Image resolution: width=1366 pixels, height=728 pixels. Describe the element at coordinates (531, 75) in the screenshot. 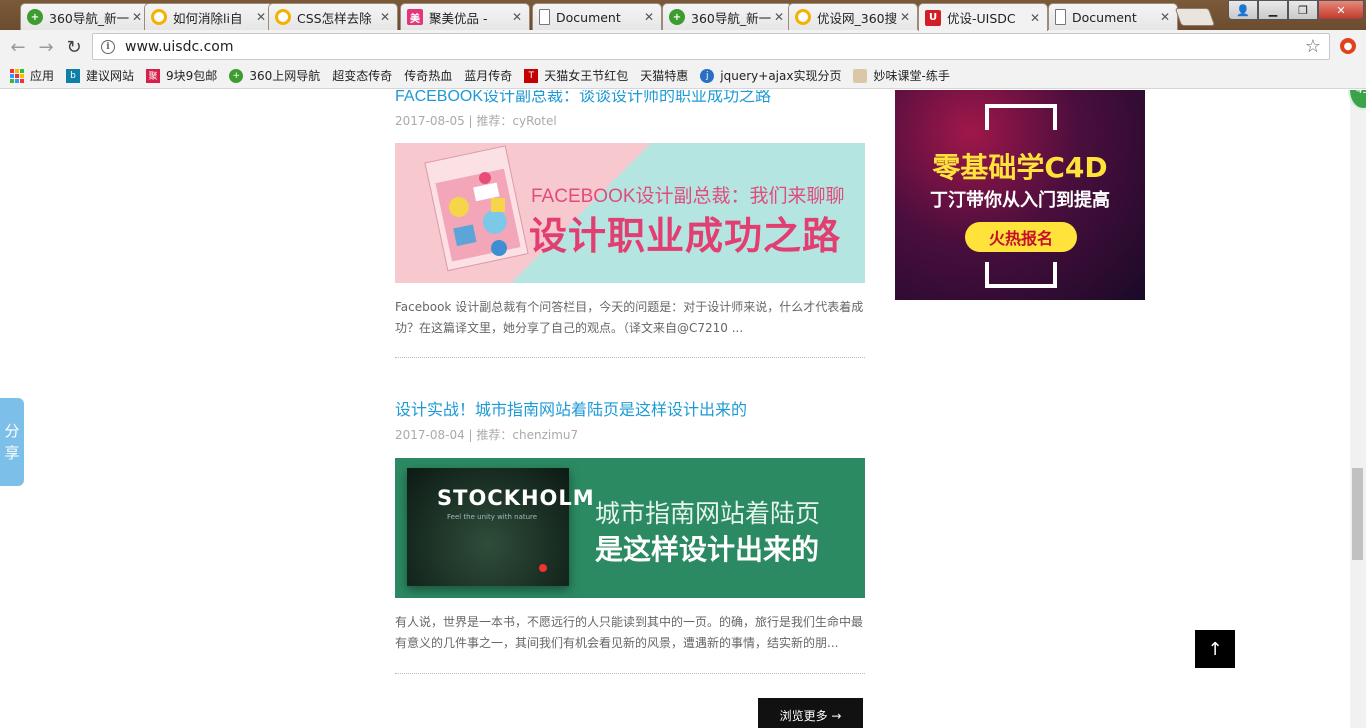

I see `tmall-icon: T` at that location.